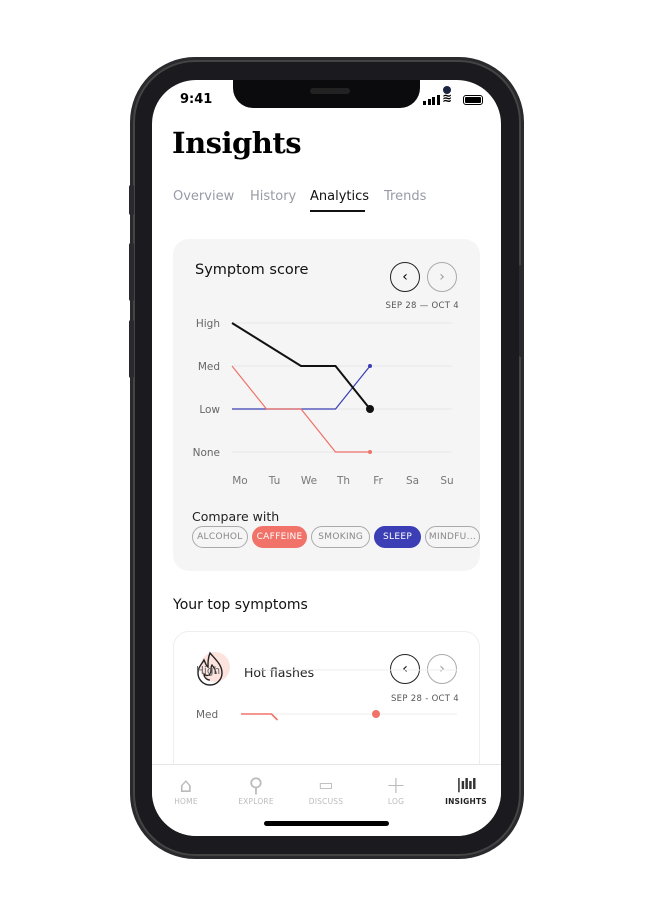  Describe the element at coordinates (207, 715) in the screenshot. I see `y-tick-label: Med` at that location.